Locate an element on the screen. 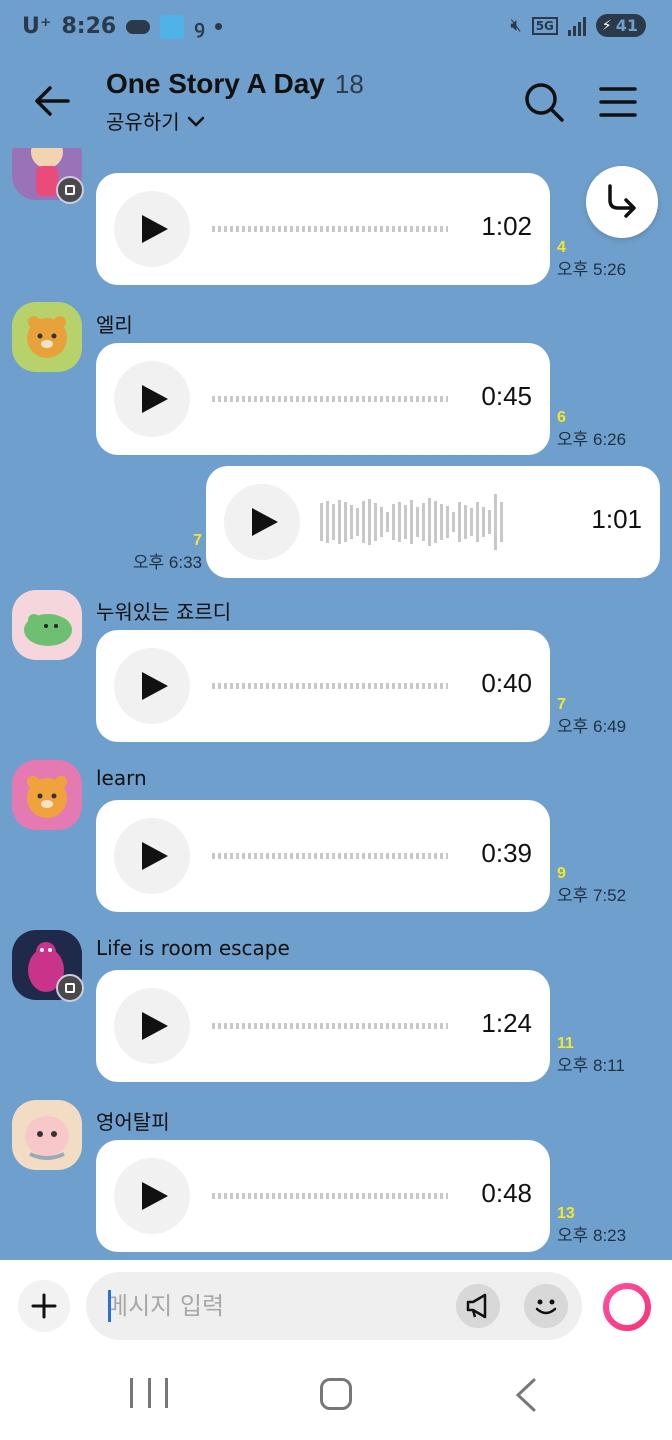 Image resolution: width=672 pixels, height=1440 pixels. share-dropdown: 공유하기 is located at coordinates (156, 120).